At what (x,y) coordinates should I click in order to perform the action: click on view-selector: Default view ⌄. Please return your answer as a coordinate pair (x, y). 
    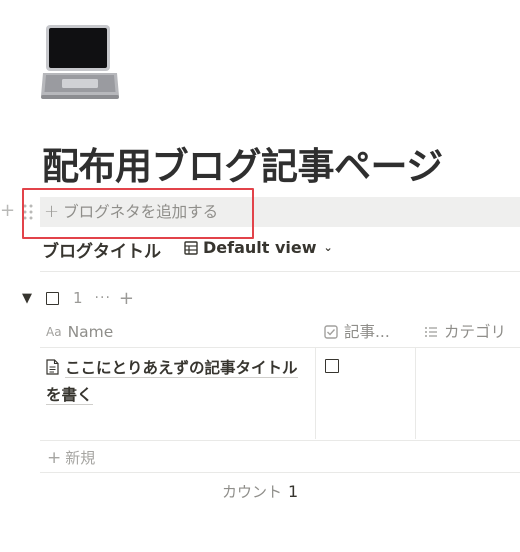
    Looking at the image, I should click on (258, 247).